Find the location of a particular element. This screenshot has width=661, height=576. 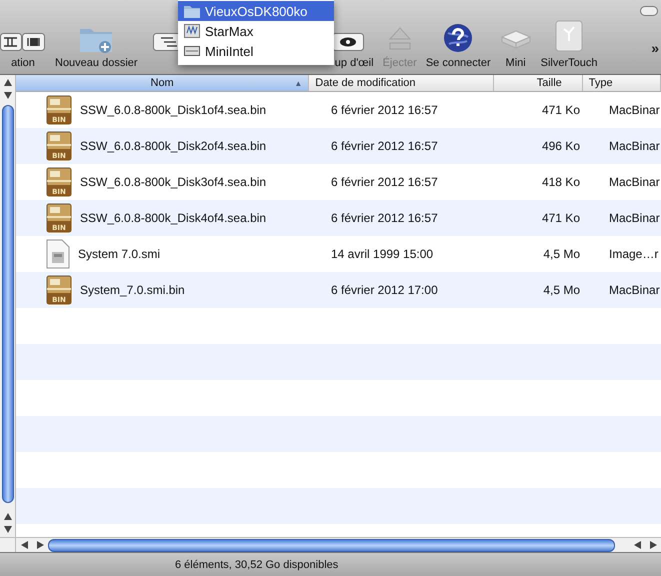

modified-date: 6 février 2012 17:00 is located at coordinates (384, 290).